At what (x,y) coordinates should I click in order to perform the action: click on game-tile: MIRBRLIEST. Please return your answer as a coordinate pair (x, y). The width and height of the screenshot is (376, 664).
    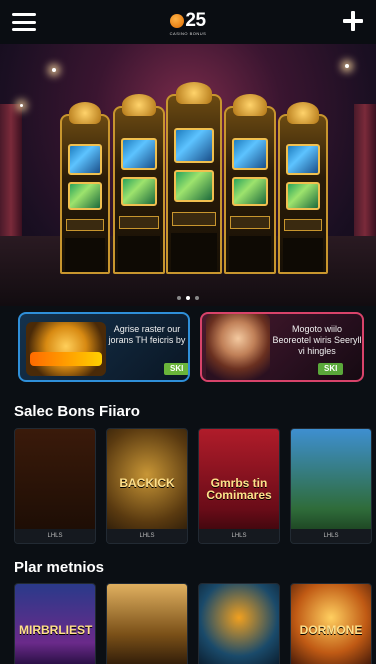
    Looking at the image, I should click on (55, 623).